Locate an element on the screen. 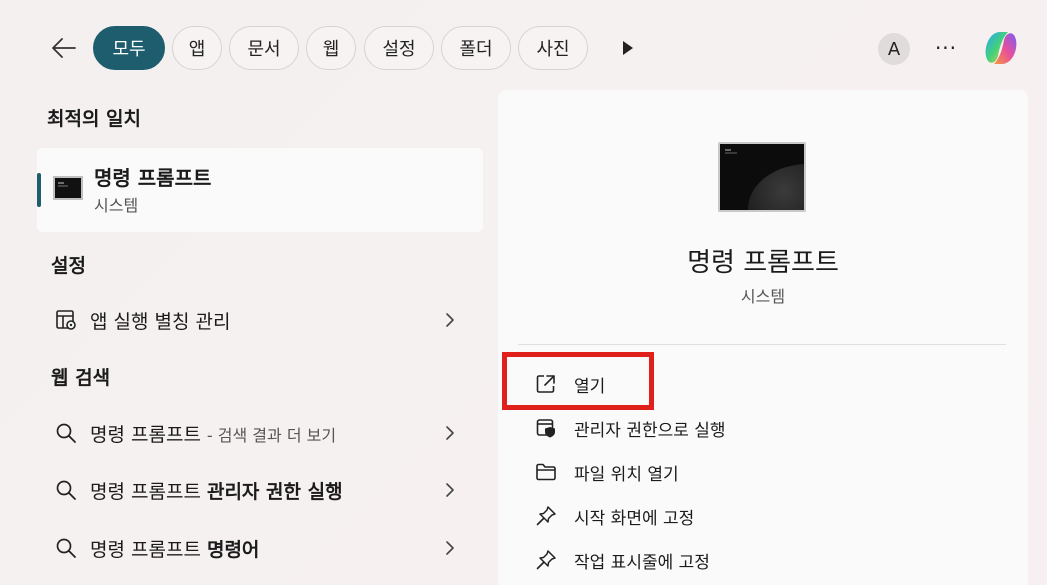  folder-icon is located at coordinates (546, 472).